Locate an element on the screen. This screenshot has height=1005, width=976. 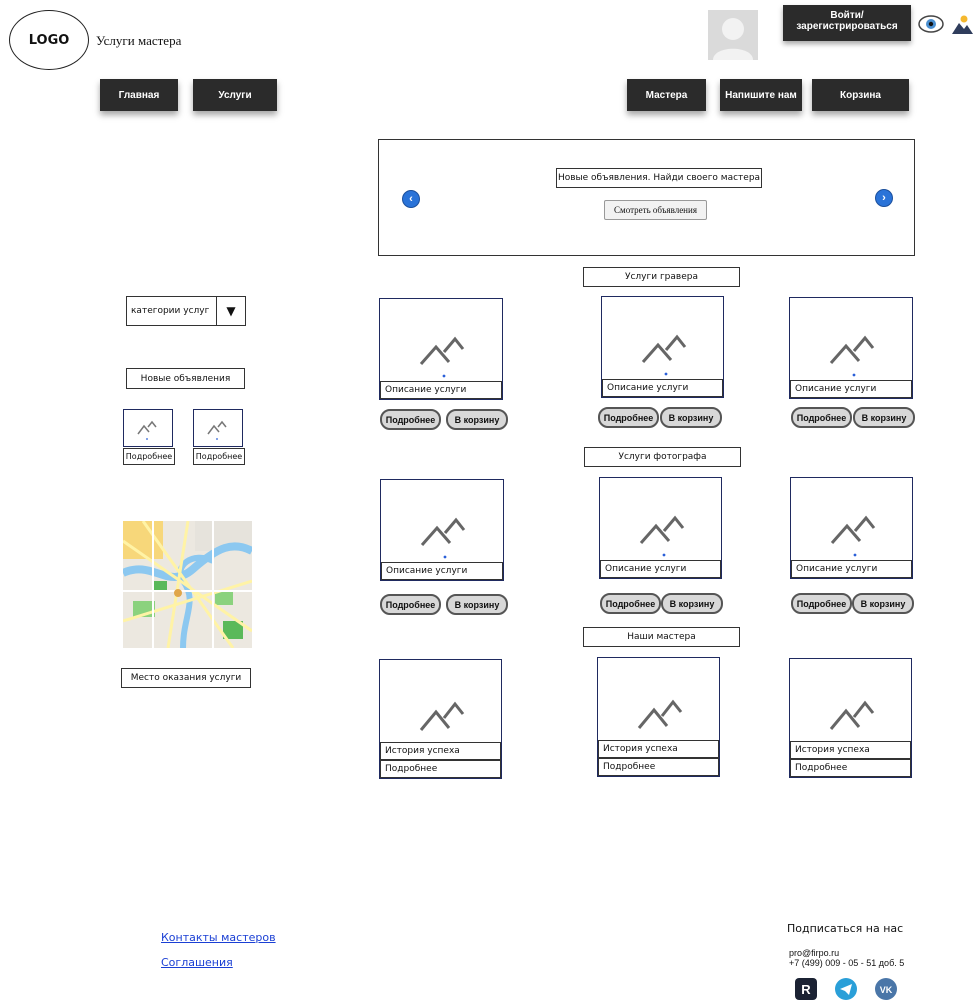
vk-letters: VK is located at coordinates (886, 990).